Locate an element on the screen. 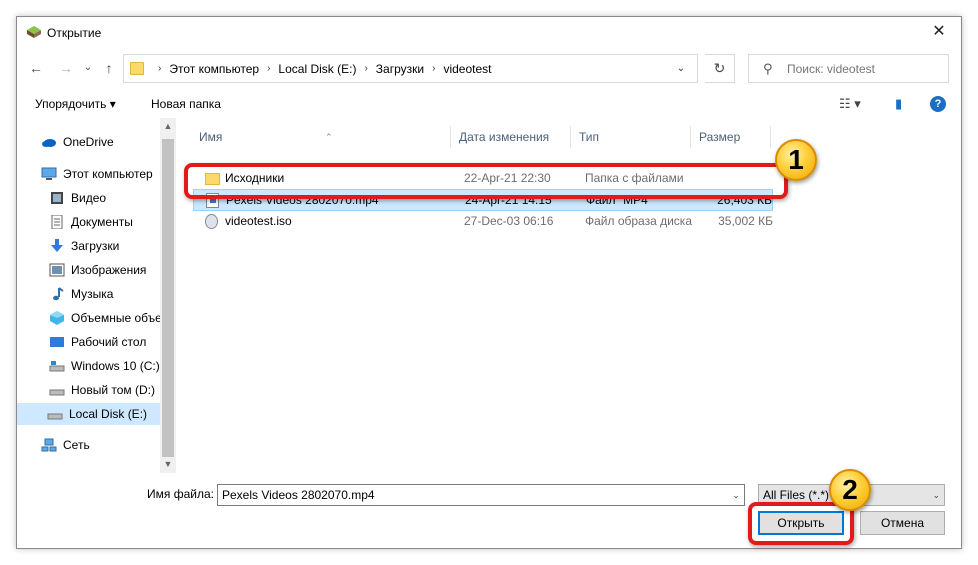 Image resolution: width=978 pixels, height=565 pixels. window-title: Открытие is located at coordinates (74, 33).